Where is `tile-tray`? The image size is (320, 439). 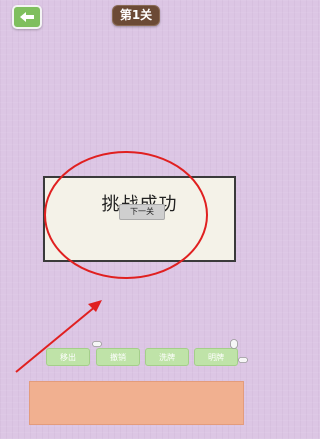 tile-tray is located at coordinates (136, 403).